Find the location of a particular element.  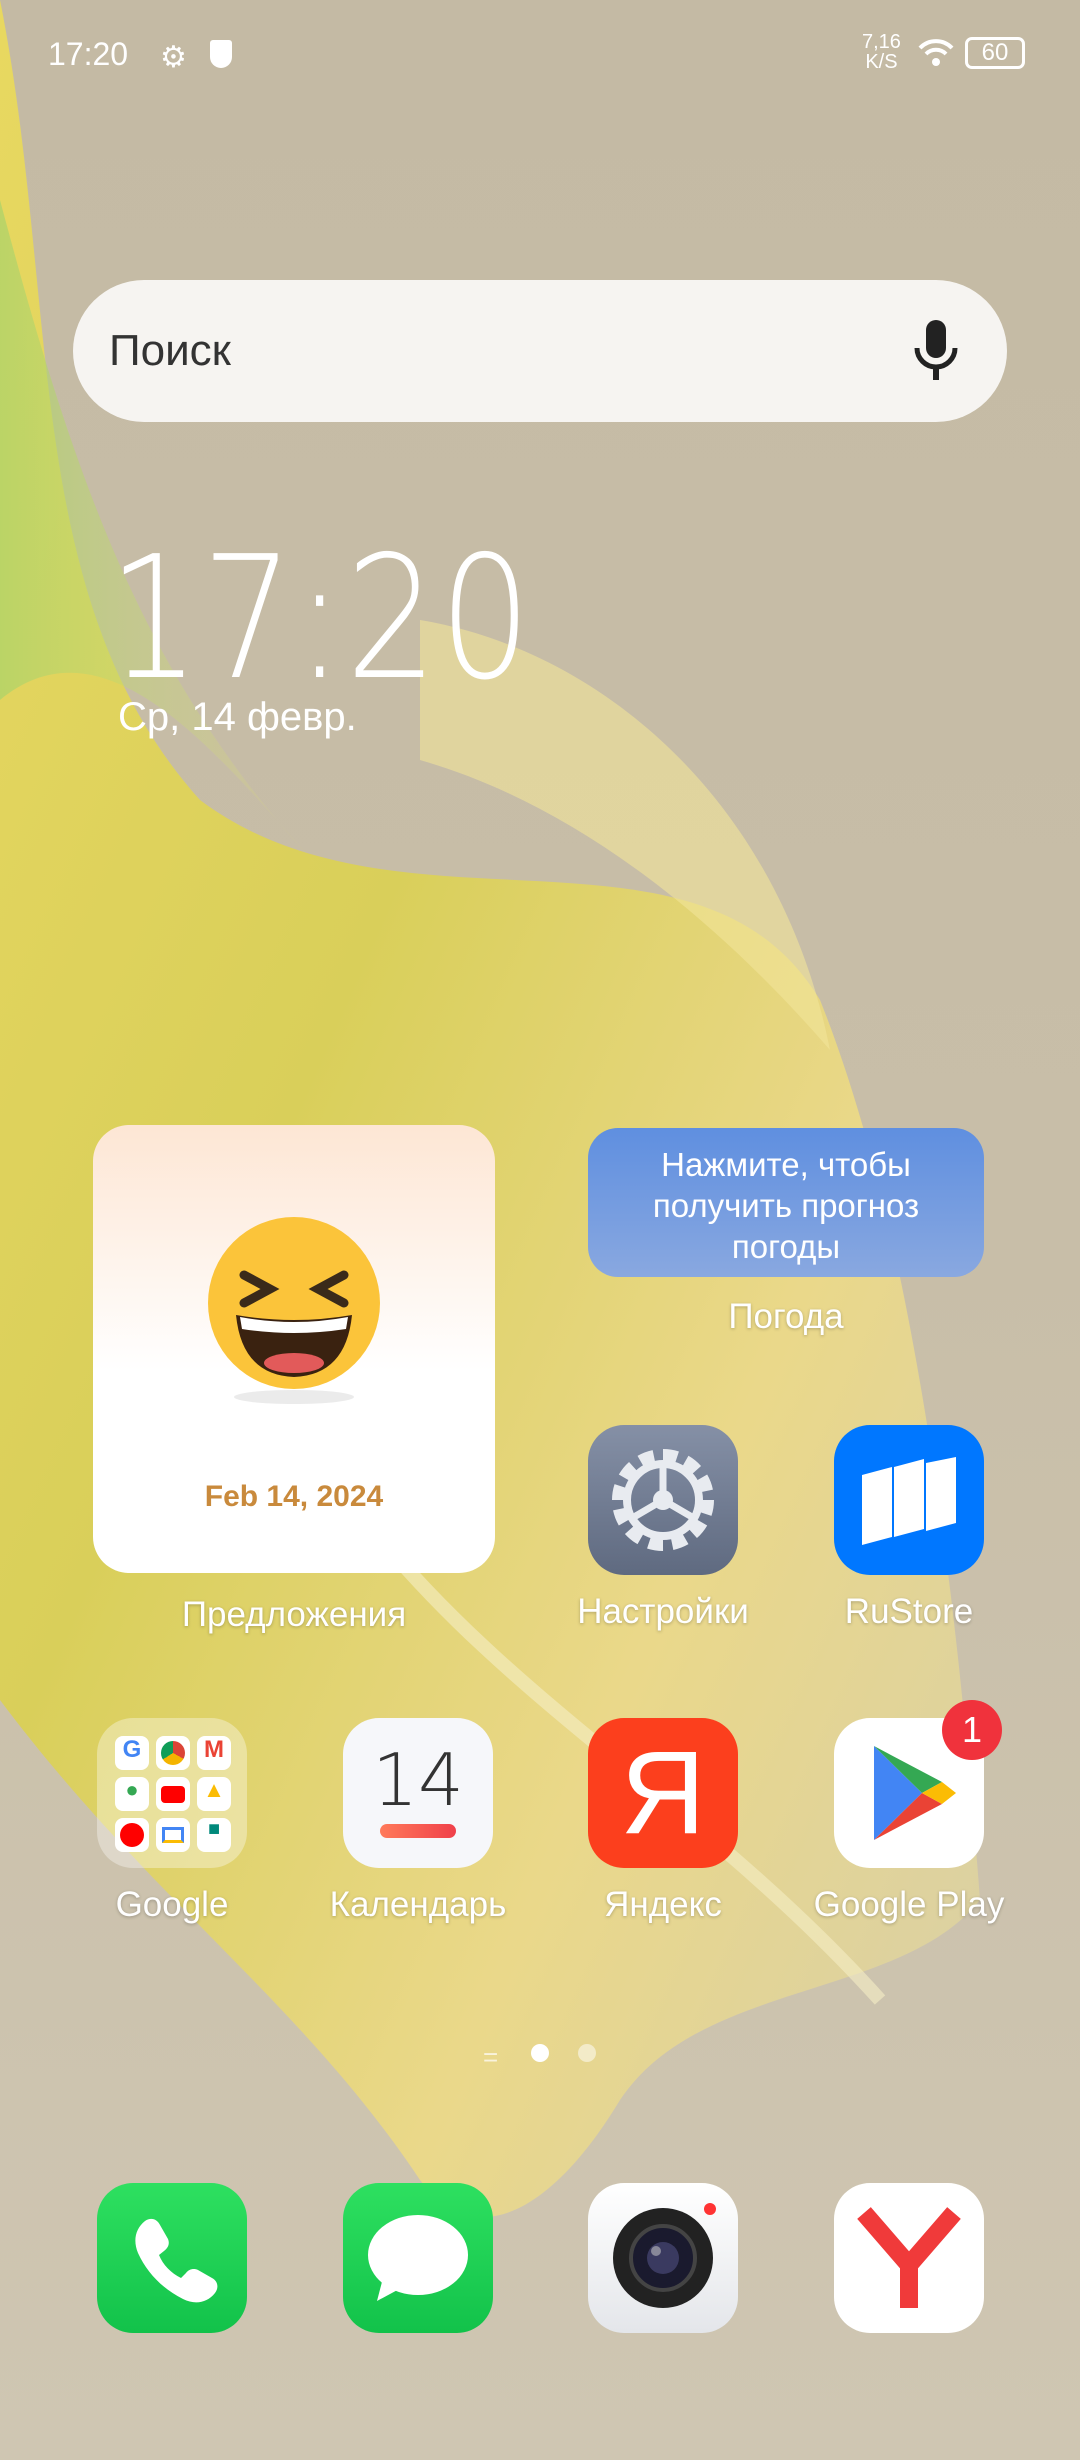

app-label: Настройки is located at coordinates (663, 1611).